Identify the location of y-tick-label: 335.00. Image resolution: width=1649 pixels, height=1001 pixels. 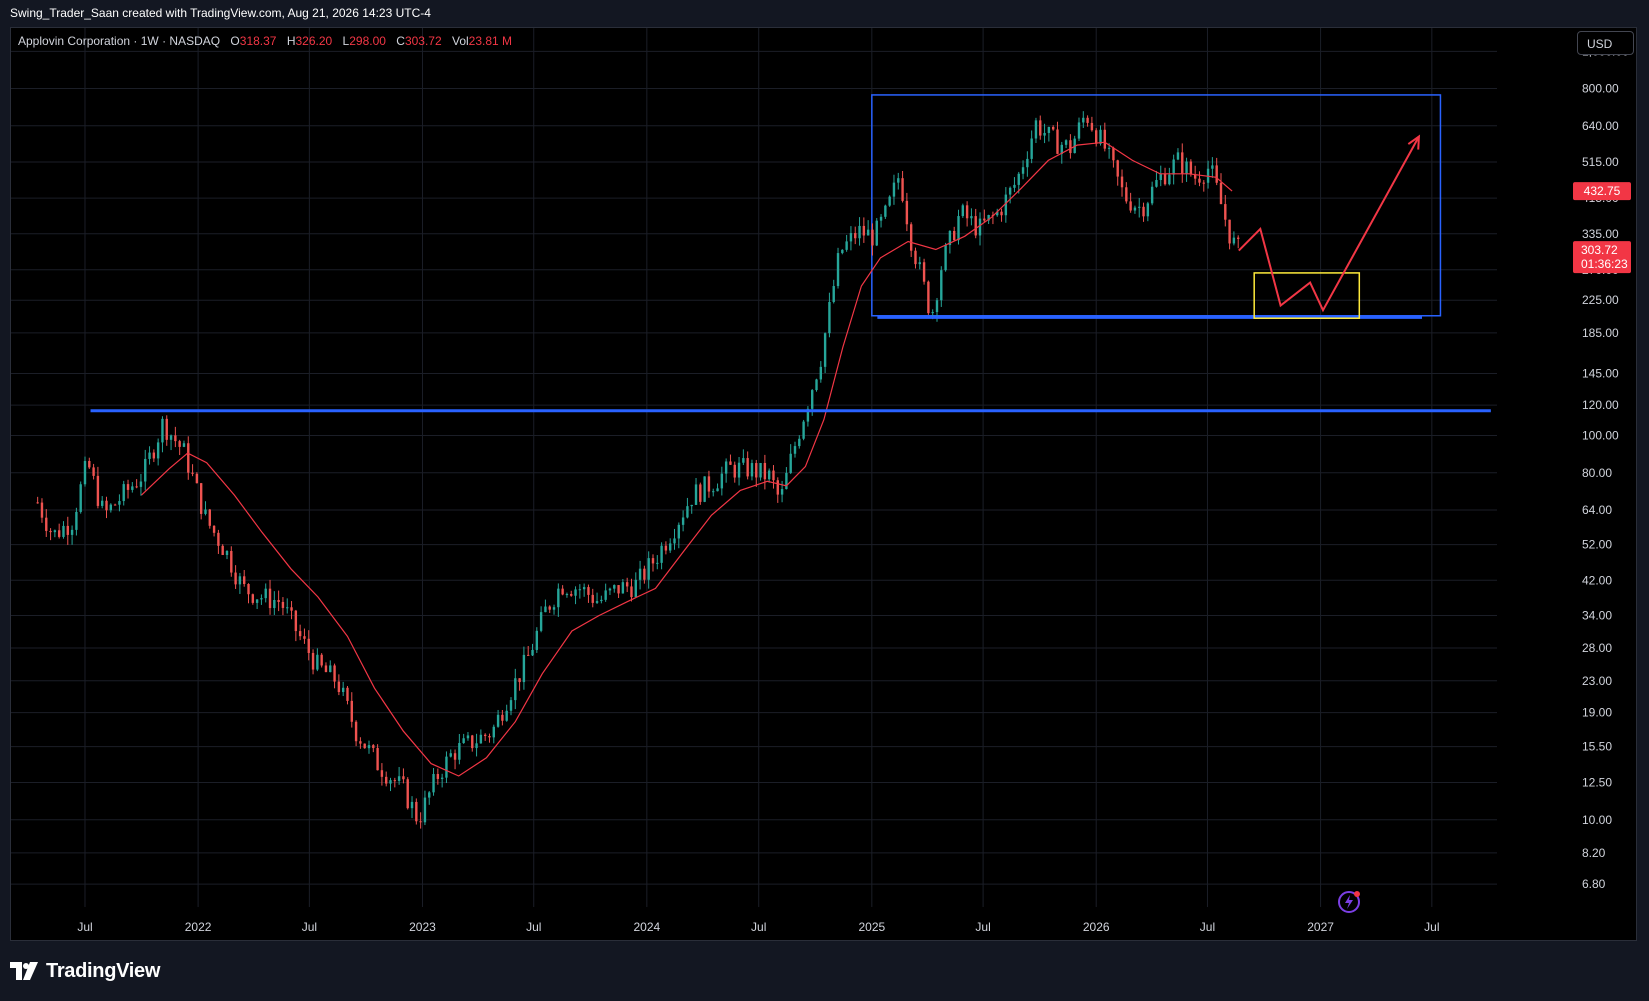
(1600, 234).